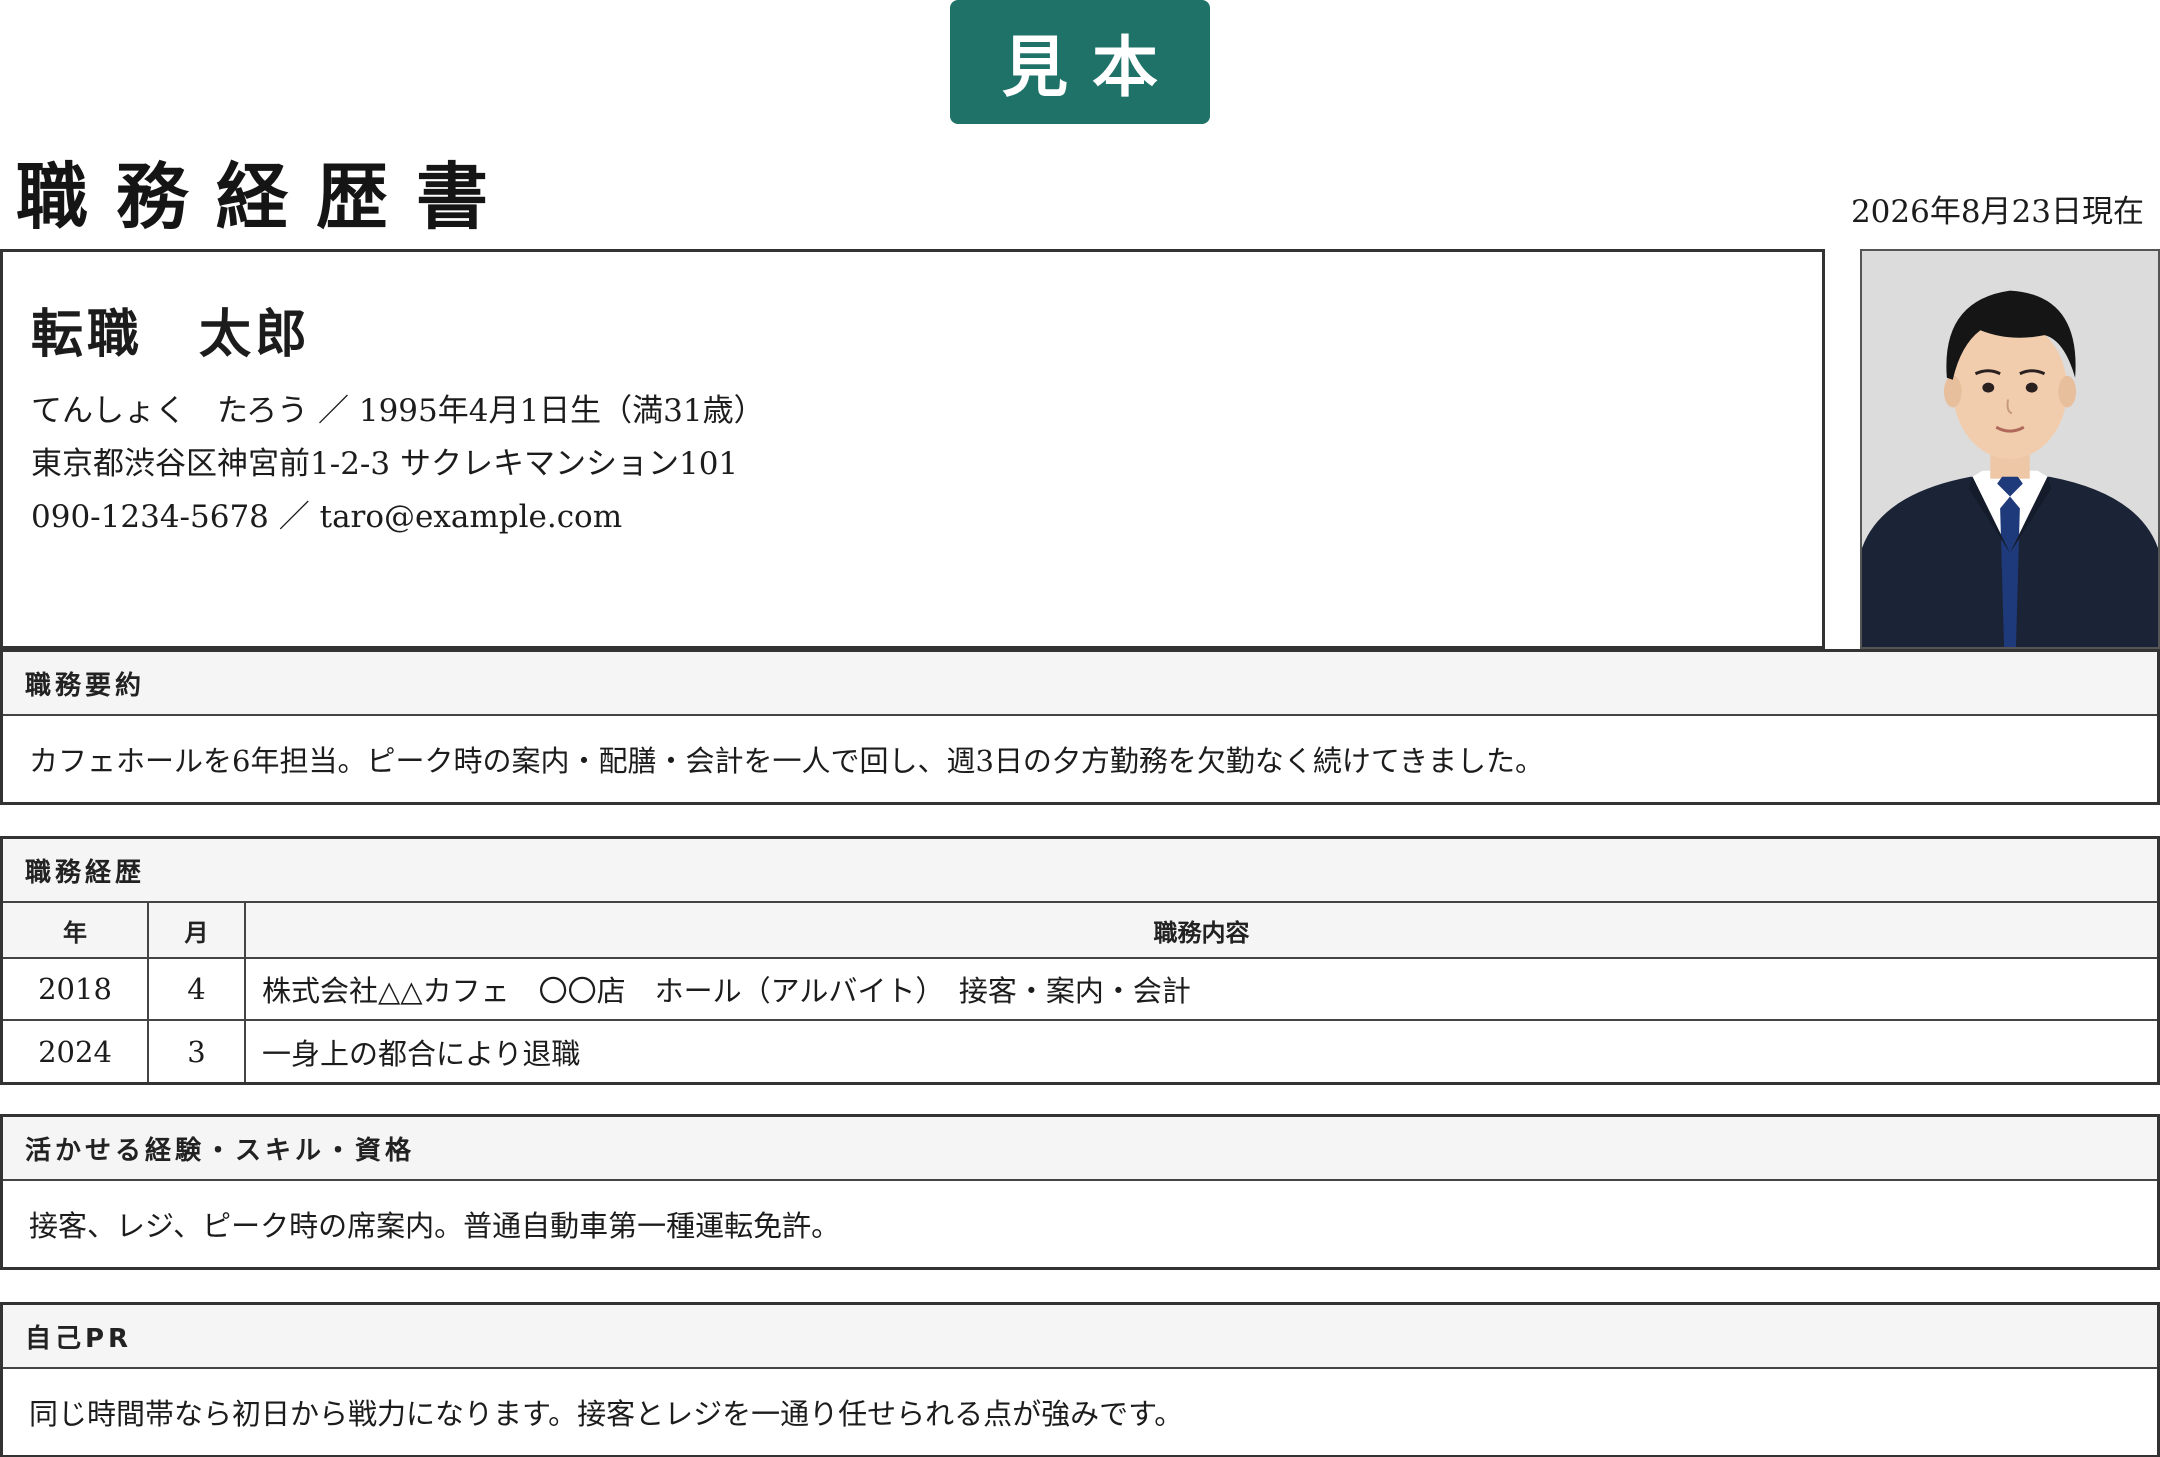 Image resolution: width=2160 pixels, height=1457 pixels. Describe the element at coordinates (1997, 212) in the screenshot. I see `document-date: 2026年8月23日現在` at that location.